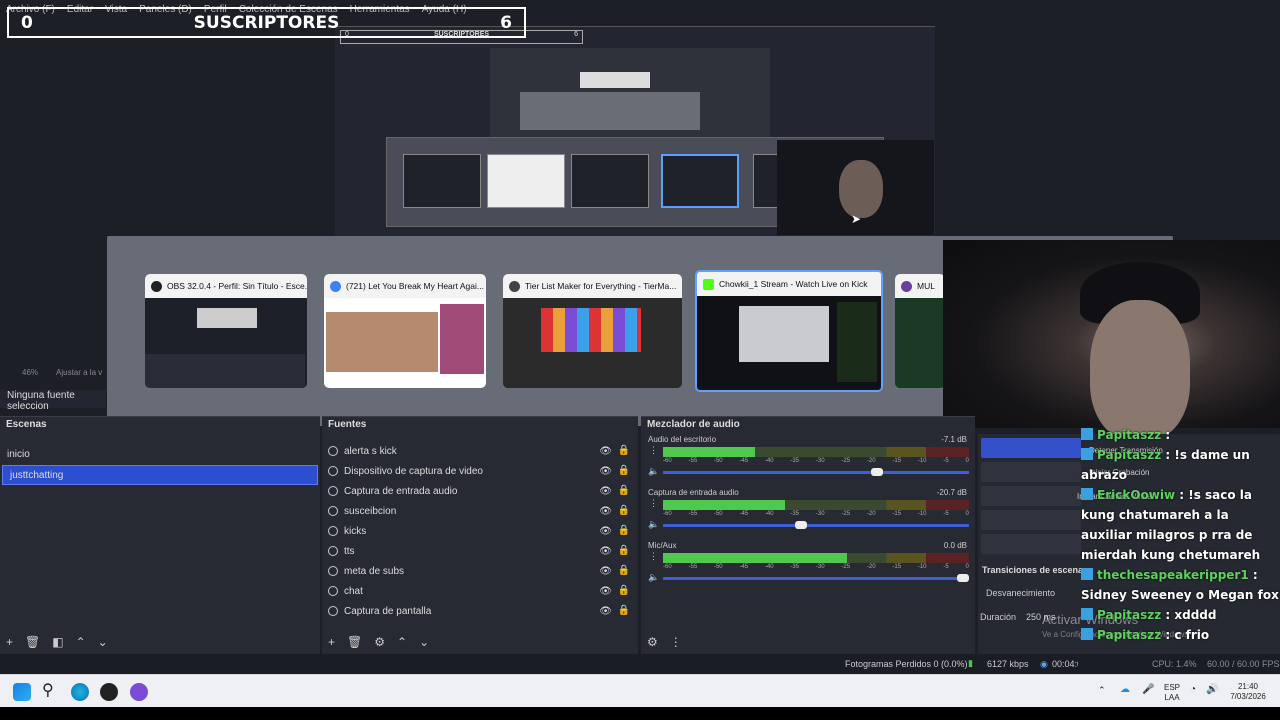  I want to click on transition-type: Desvanecimiento, so click(1020, 593).